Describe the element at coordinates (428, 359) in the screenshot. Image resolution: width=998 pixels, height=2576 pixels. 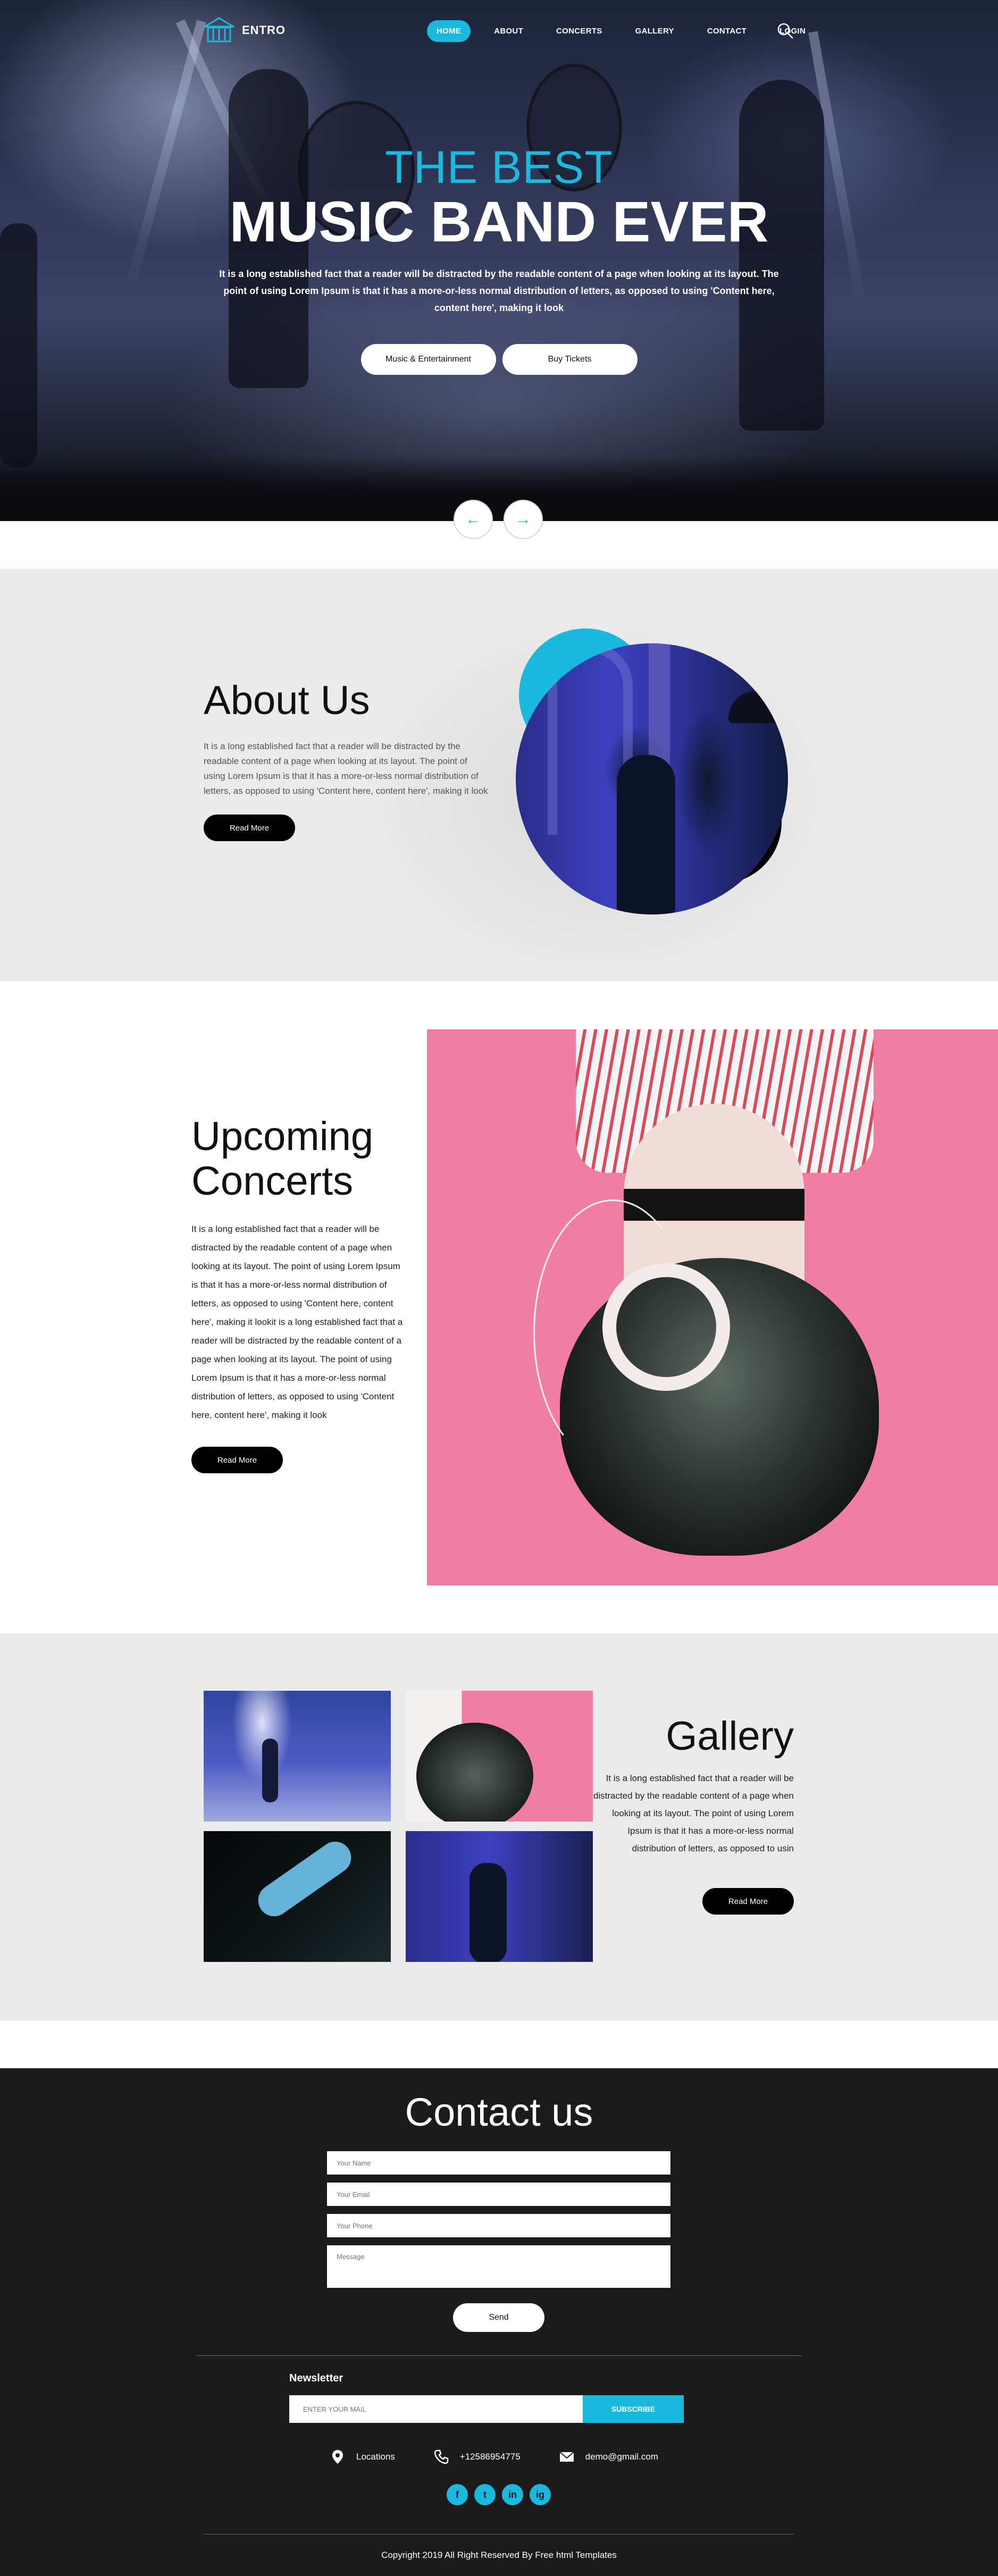
I see `music-entertainment-button: Music & Entertainment` at that location.